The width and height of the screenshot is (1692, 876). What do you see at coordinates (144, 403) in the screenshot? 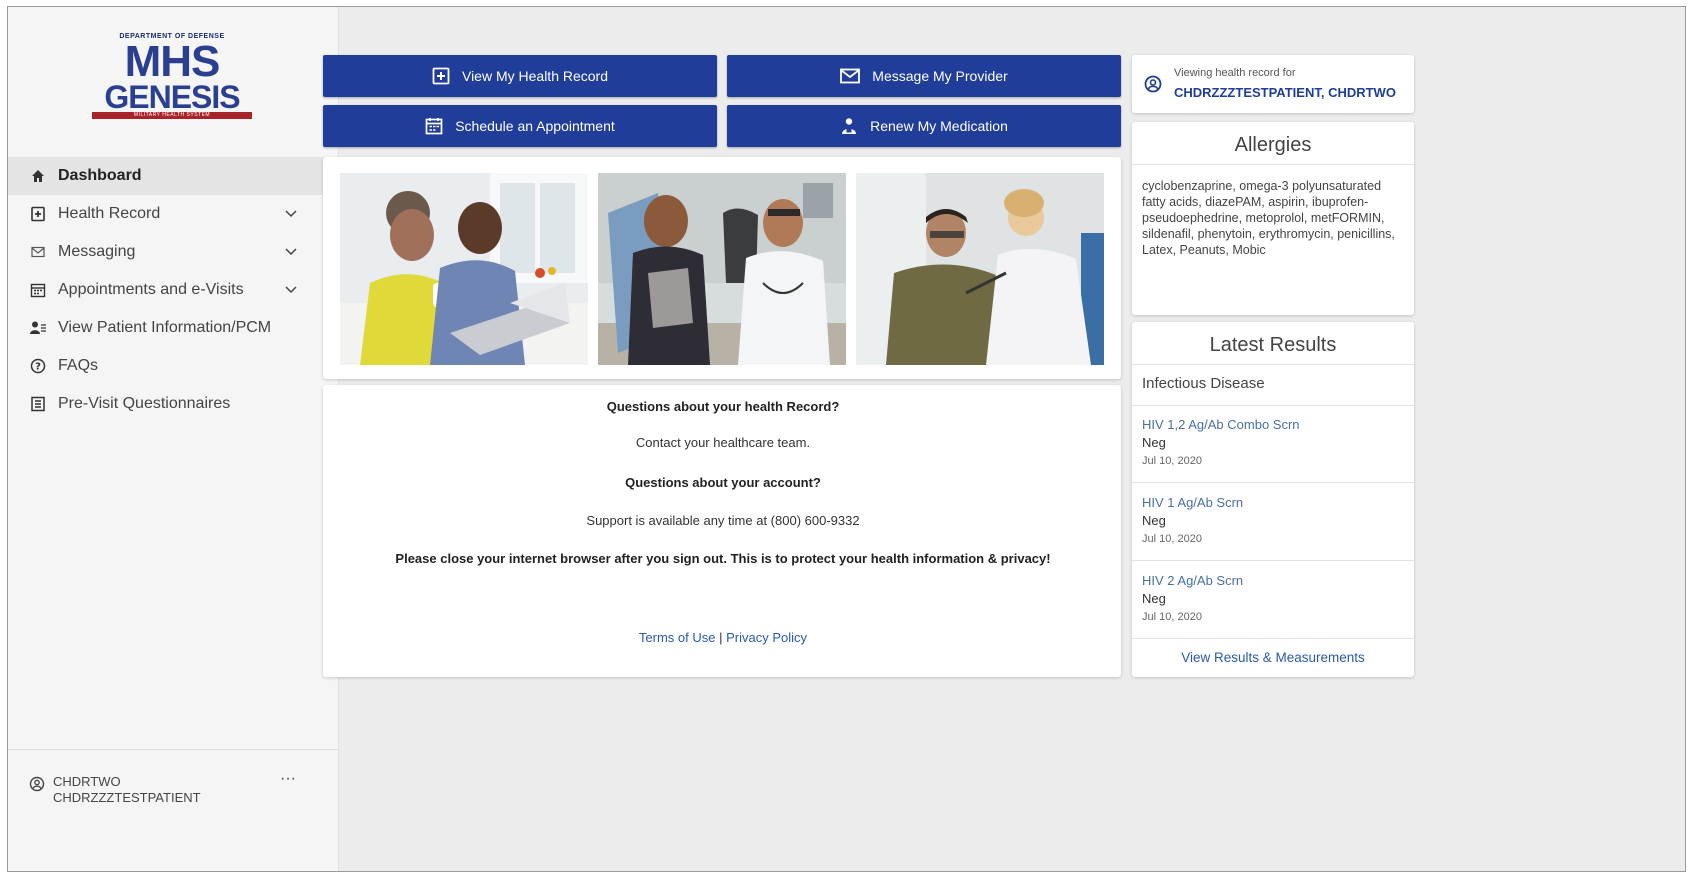
I see `sidebar-item-label: Pre-Visit Questionnaires` at bounding box center [144, 403].